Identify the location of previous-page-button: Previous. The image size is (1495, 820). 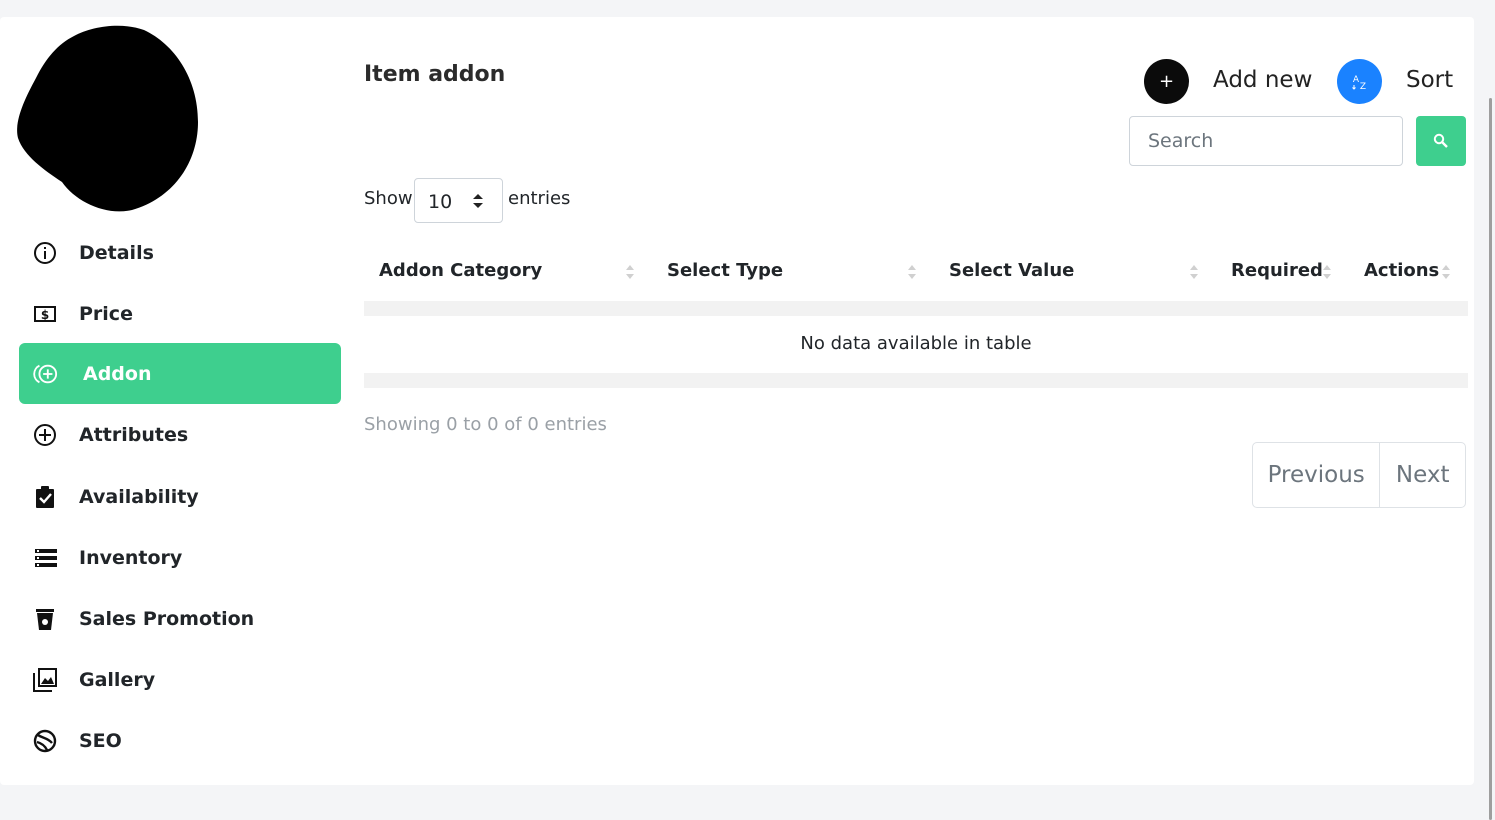
(1317, 475).